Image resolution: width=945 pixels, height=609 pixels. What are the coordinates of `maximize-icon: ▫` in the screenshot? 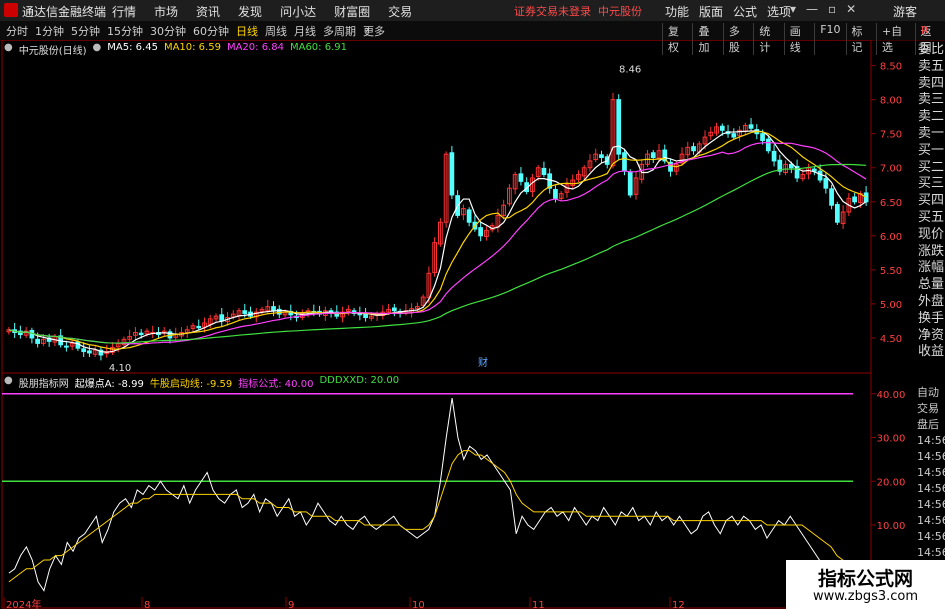 It's located at (832, 9).